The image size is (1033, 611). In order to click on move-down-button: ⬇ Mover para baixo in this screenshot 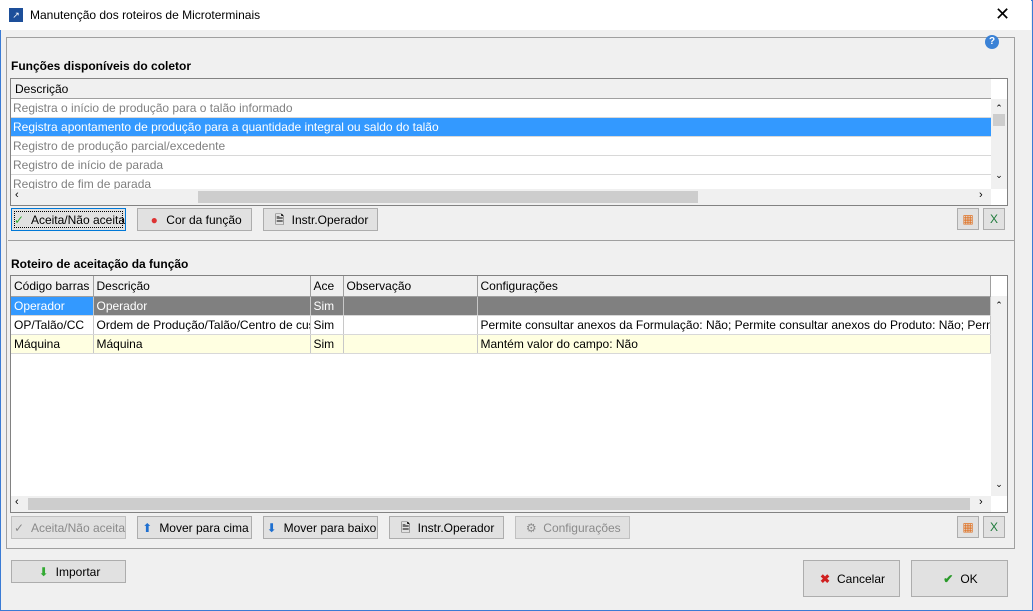, I will do `click(320, 527)`.